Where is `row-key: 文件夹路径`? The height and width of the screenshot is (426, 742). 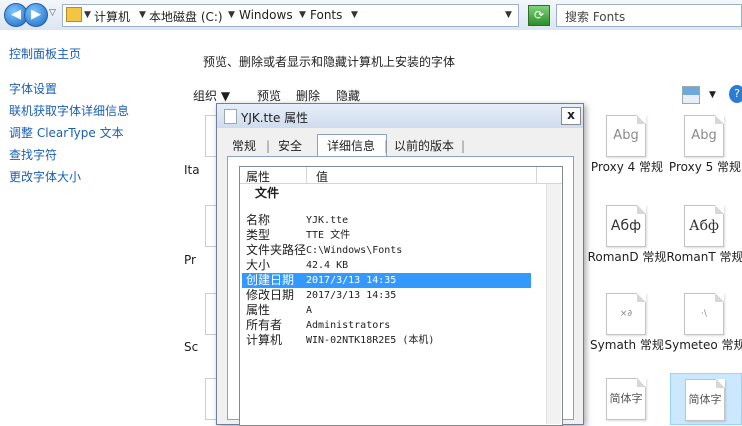 row-key: 文件夹路径 is located at coordinates (276, 250).